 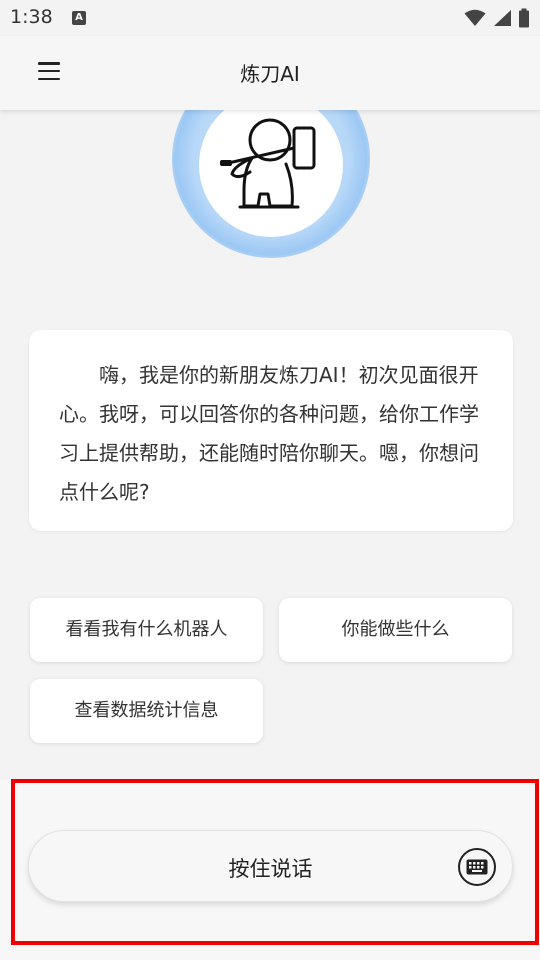 What do you see at coordinates (502, 18) in the screenshot?
I see `signal-icon` at bounding box center [502, 18].